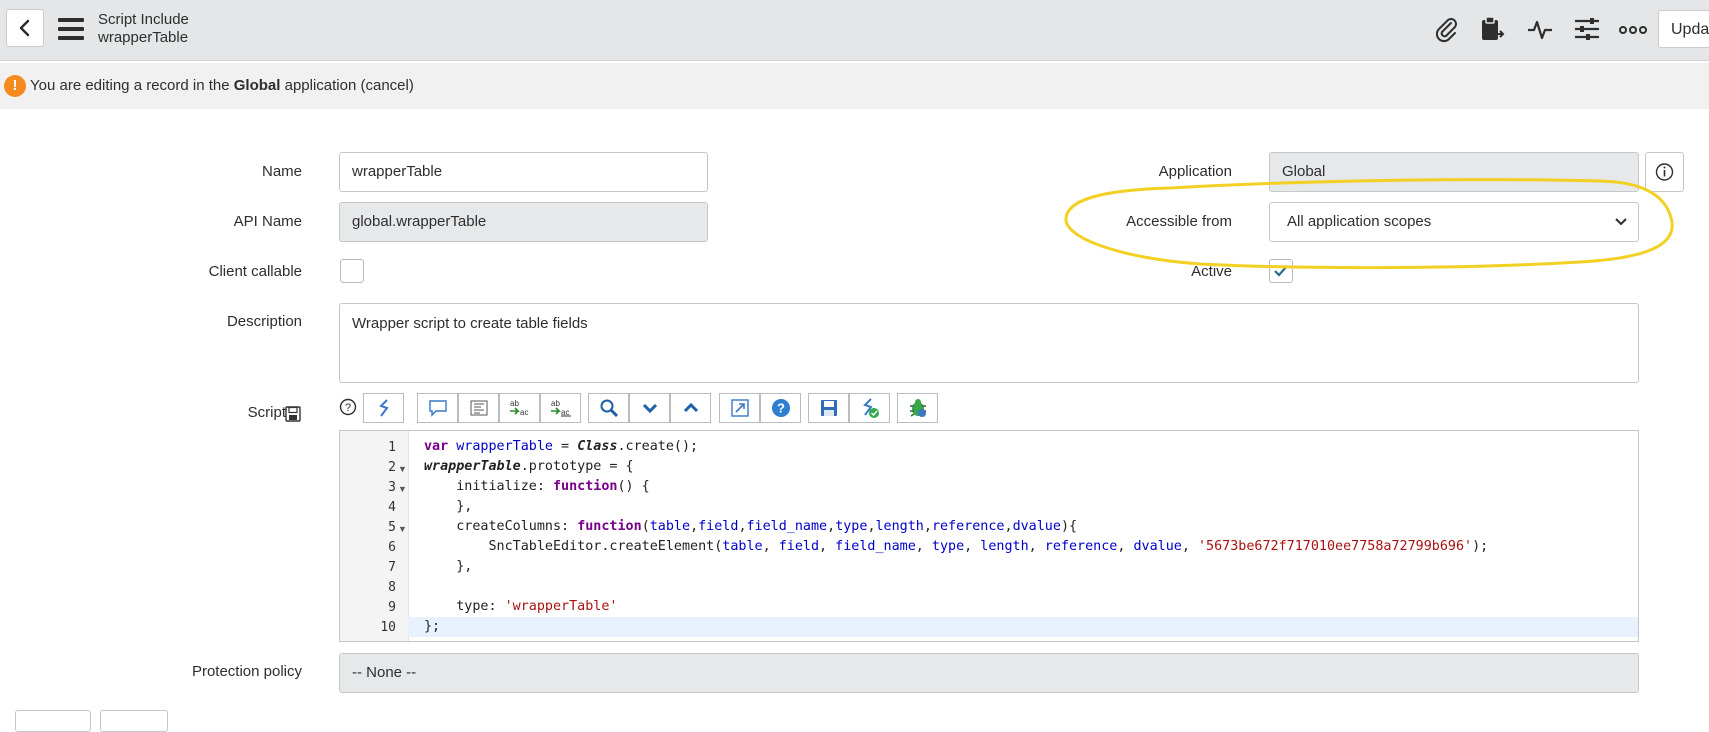 This screenshot has height=732, width=1709. I want to click on back-button, so click(25, 28).